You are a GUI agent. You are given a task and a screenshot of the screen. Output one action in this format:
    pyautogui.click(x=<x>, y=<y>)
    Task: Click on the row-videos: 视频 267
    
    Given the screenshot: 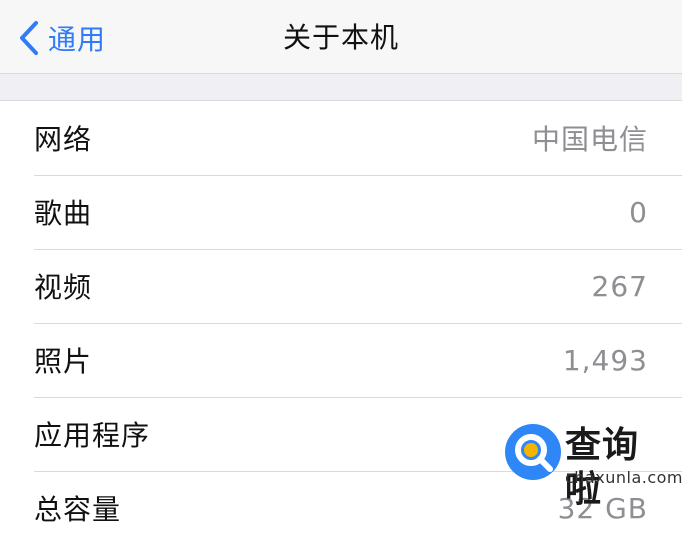 What is the action you would take?
    pyautogui.click(x=341, y=286)
    